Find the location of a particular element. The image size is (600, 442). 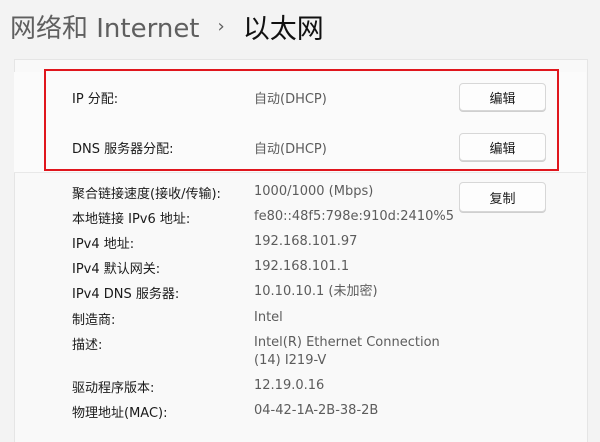

prop-value: Intel is located at coordinates (268, 317).